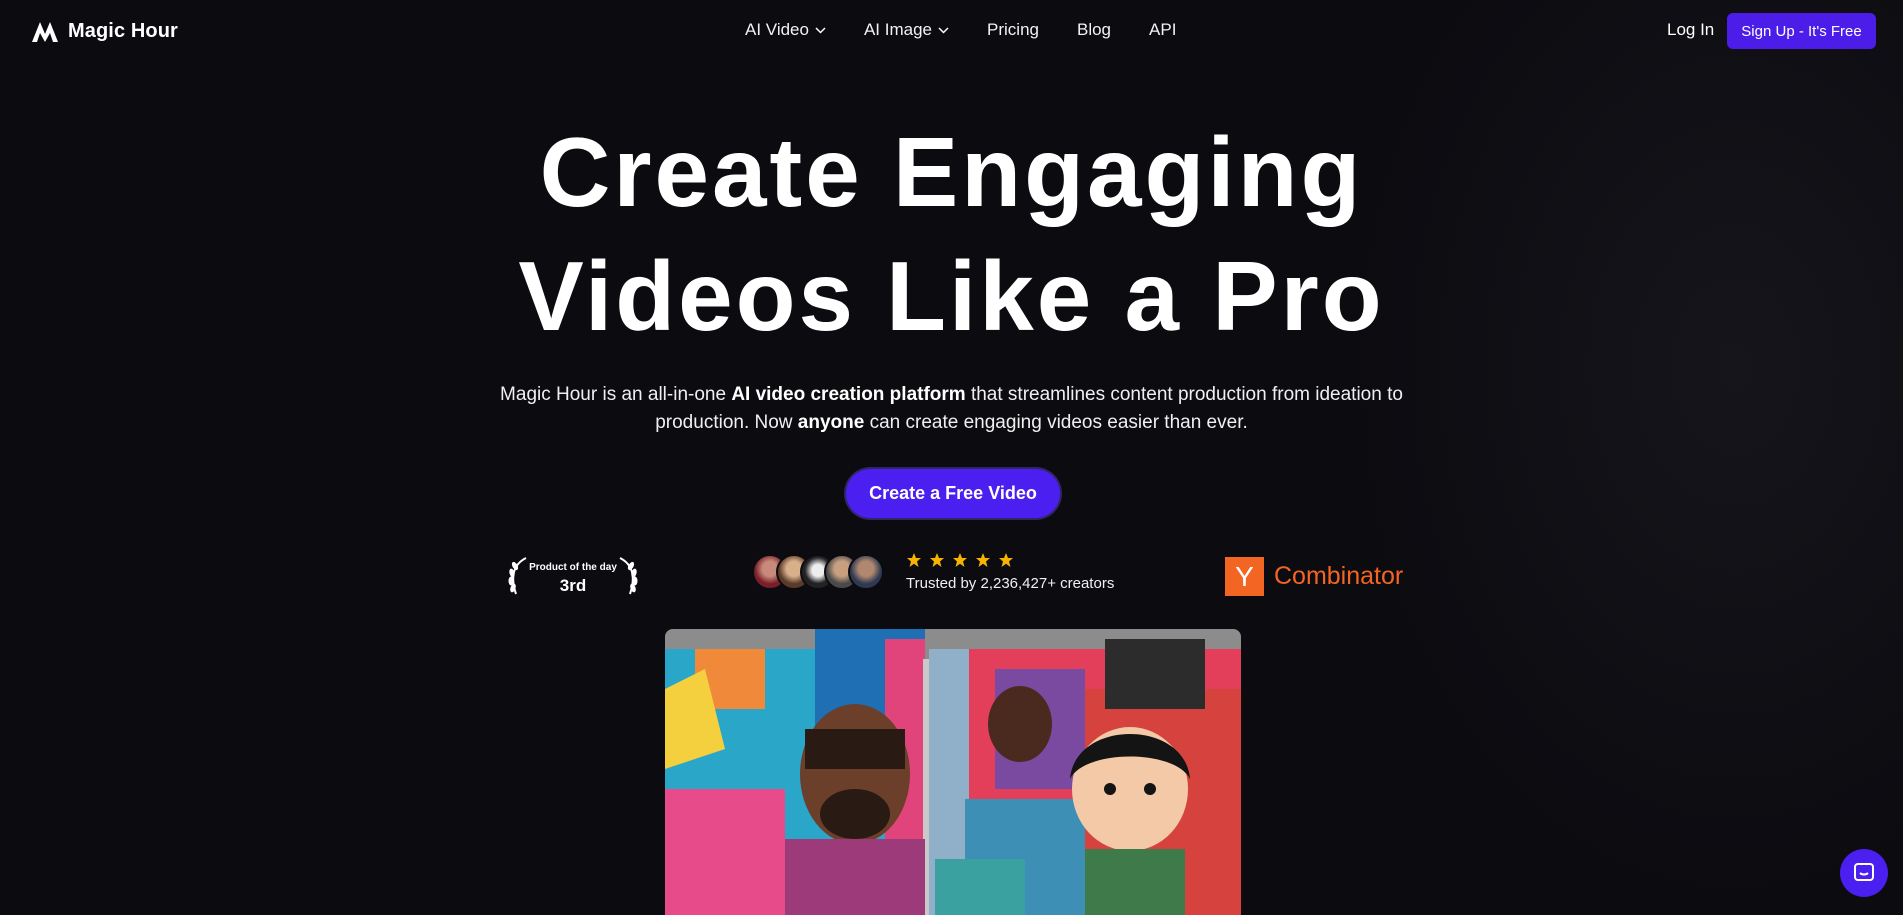 The image size is (1903, 915). Describe the element at coordinates (866, 572) in the screenshot. I see `avatar` at that location.